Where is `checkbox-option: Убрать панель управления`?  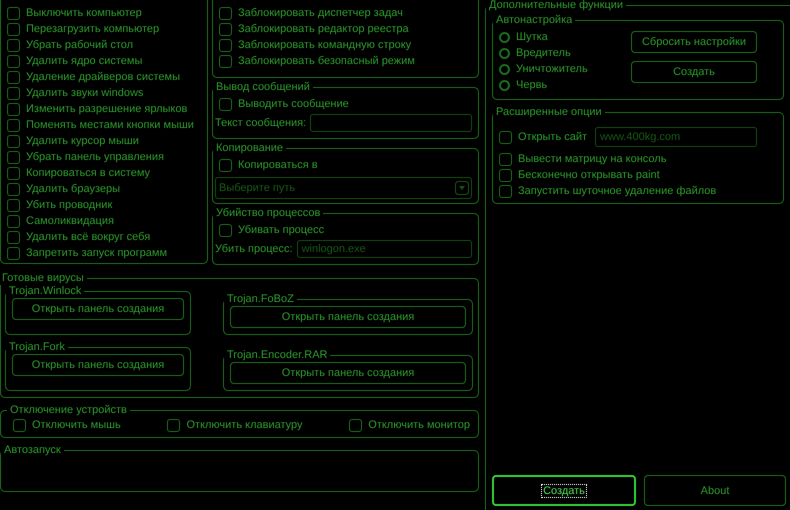 checkbox-option: Убрать панель управления is located at coordinates (104, 157).